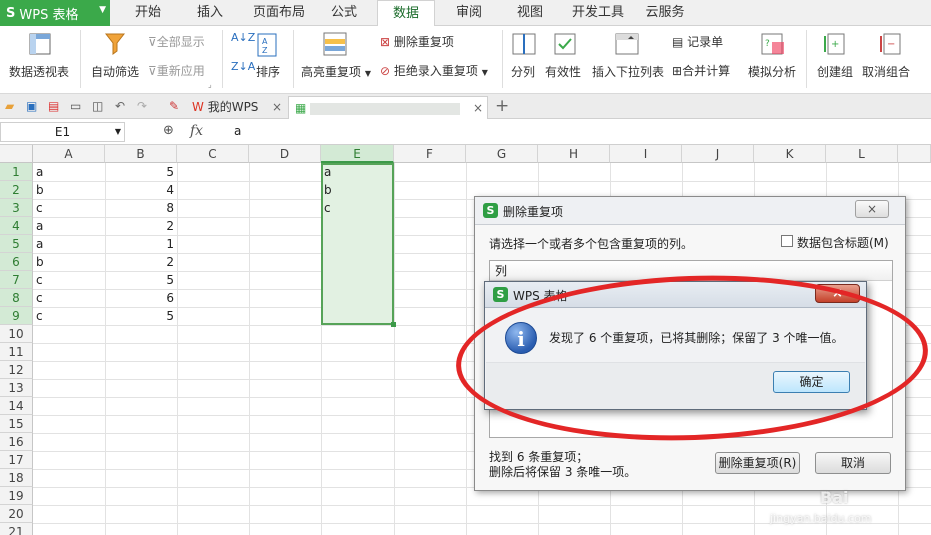 This screenshot has height=535, width=931. Describe the element at coordinates (563, 71) in the screenshot. I see `validity-button: 有效性` at that location.